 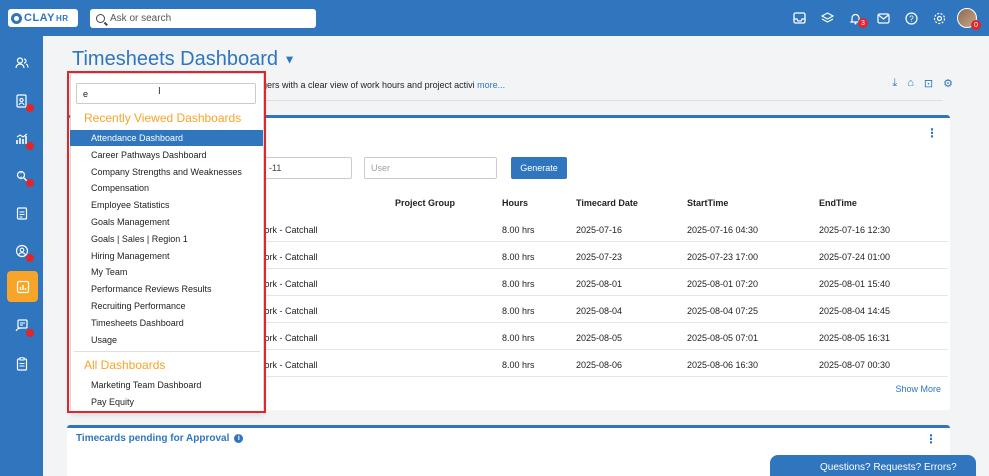 I want to click on user-avatar: 0, so click(x=967, y=18).